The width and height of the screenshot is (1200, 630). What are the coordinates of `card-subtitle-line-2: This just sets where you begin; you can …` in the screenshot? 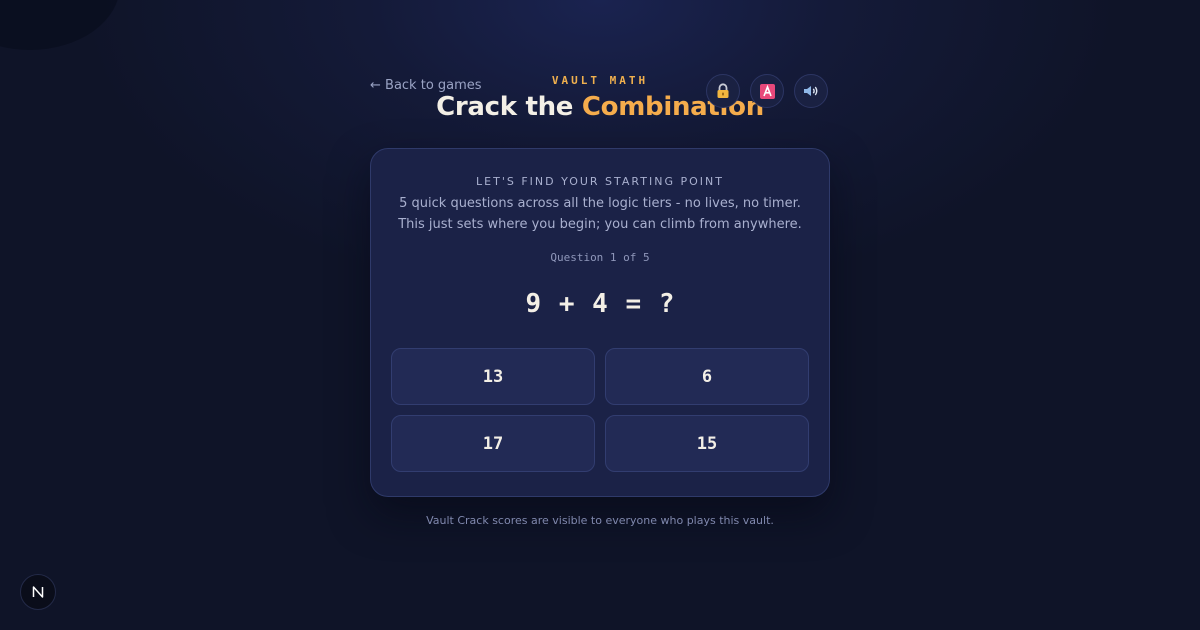 It's located at (600, 224).